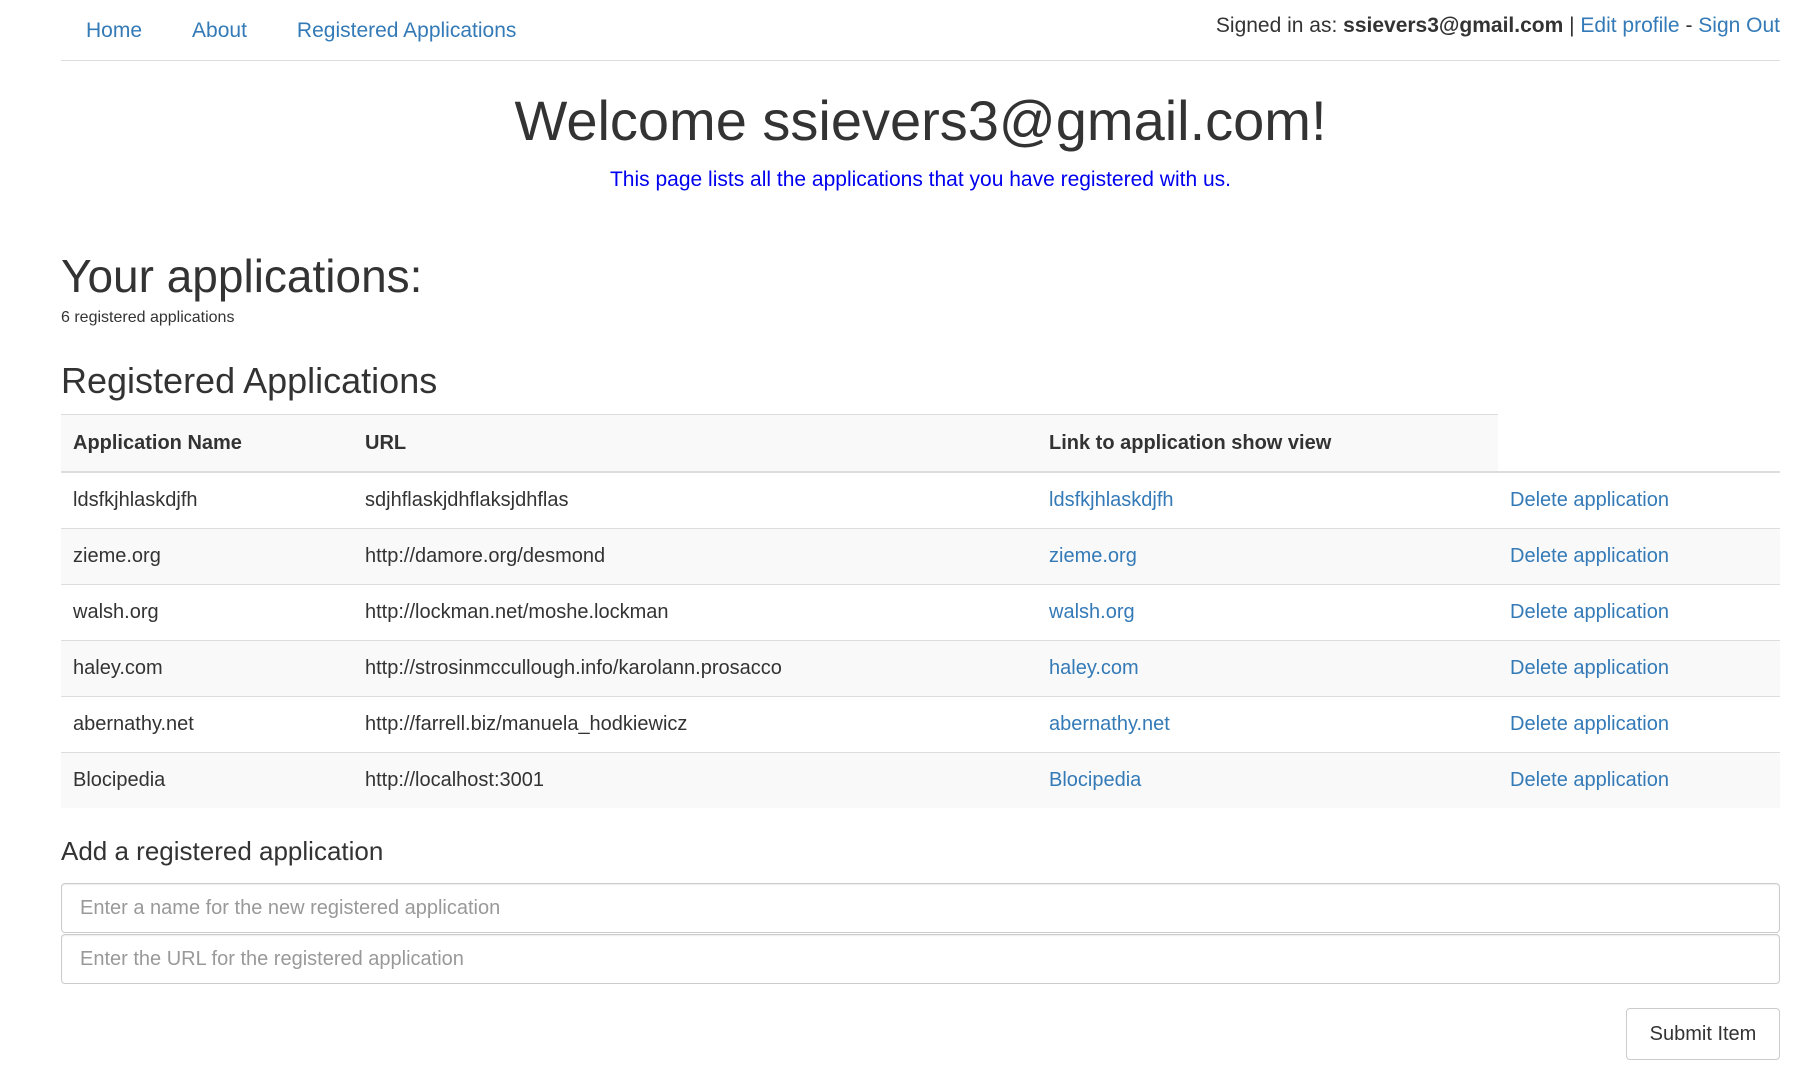  I want to click on app-show-link: walsh.org, so click(1092, 612).